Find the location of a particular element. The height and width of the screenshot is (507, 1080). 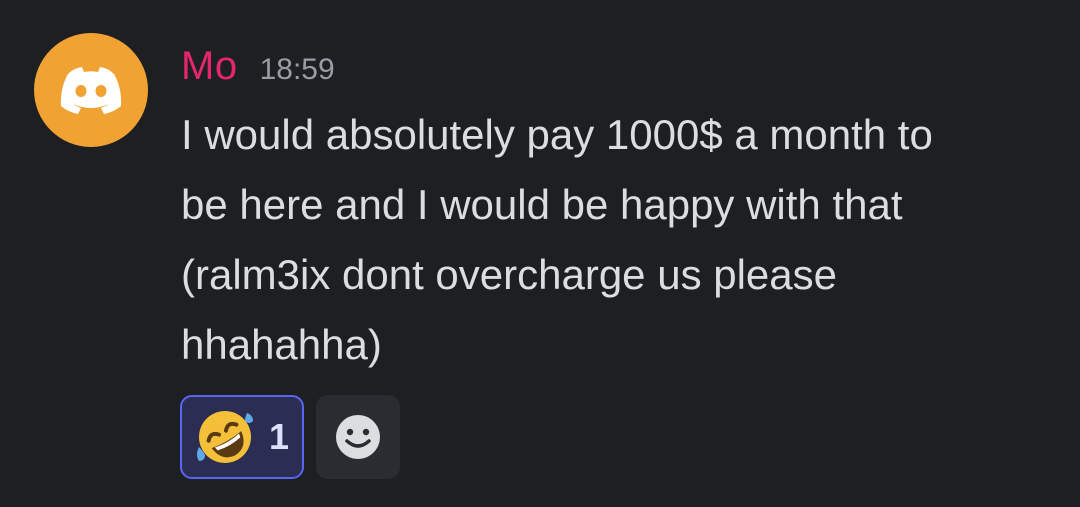

username: Mo is located at coordinates (209, 66).